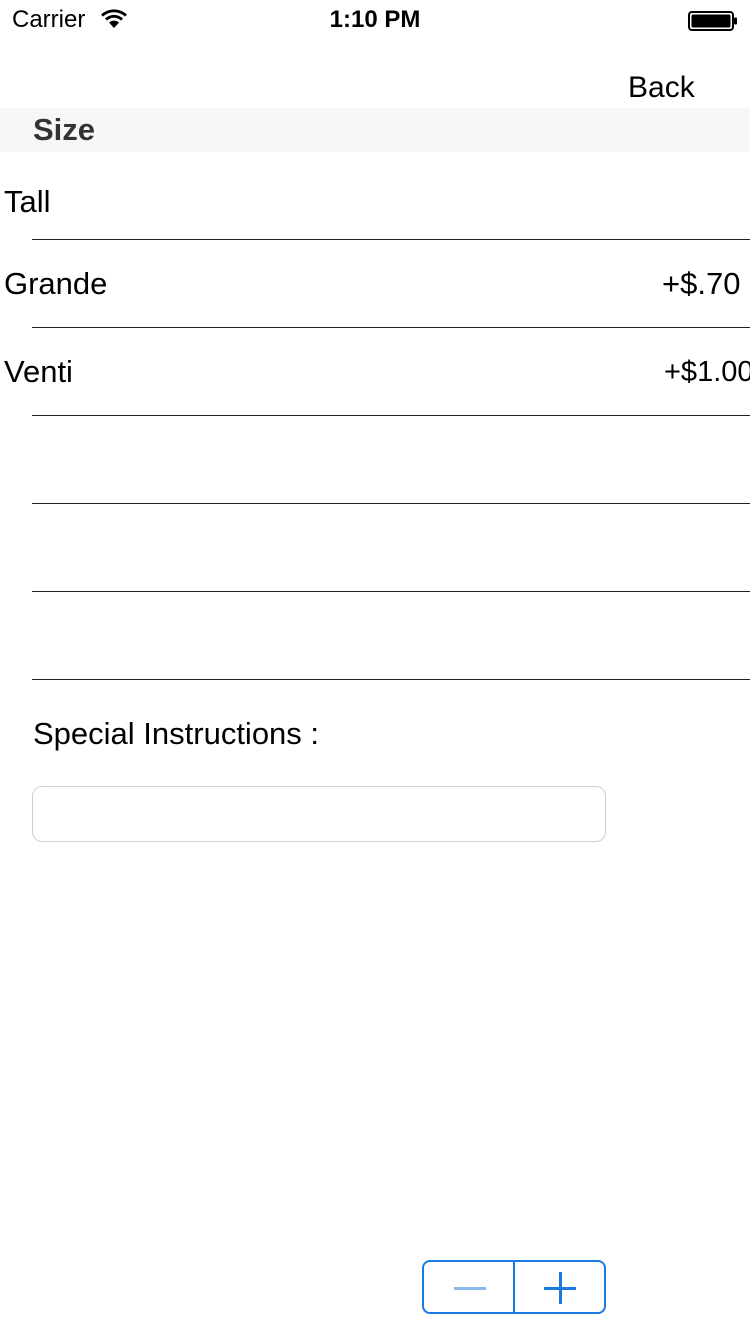 This screenshot has width=750, height=1334. I want to click on quantity-stepper, so click(514, 1287).